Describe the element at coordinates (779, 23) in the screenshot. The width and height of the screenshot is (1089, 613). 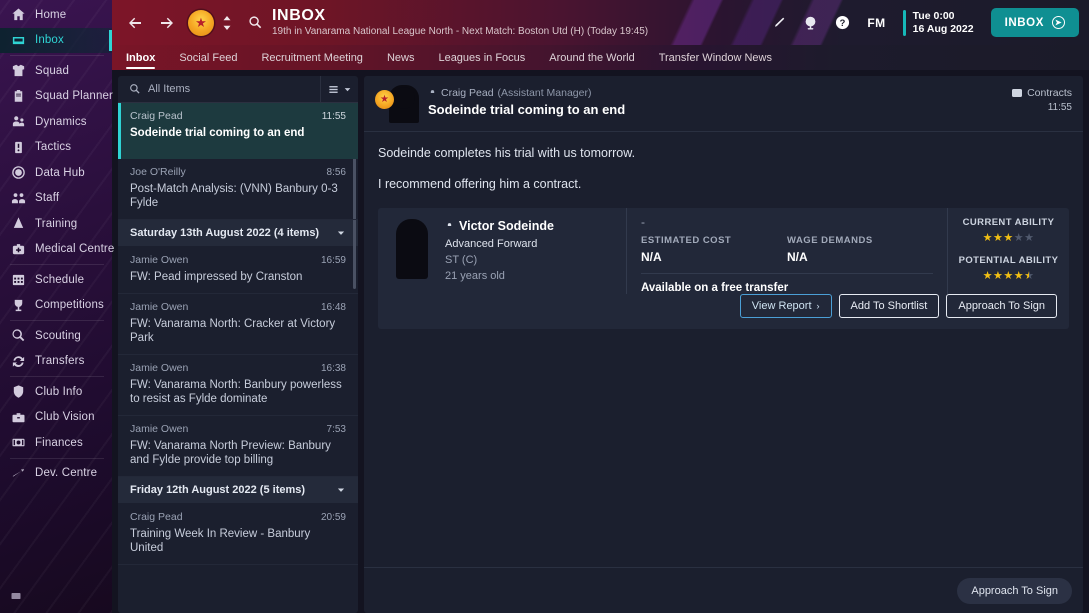
I see `pencil-icon` at that location.